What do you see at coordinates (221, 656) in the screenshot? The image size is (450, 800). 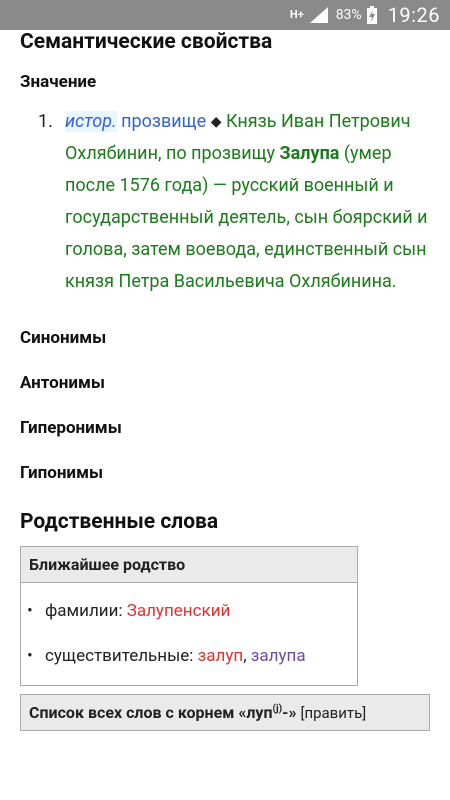 I see `noun-word-link-1: залуп` at bounding box center [221, 656].